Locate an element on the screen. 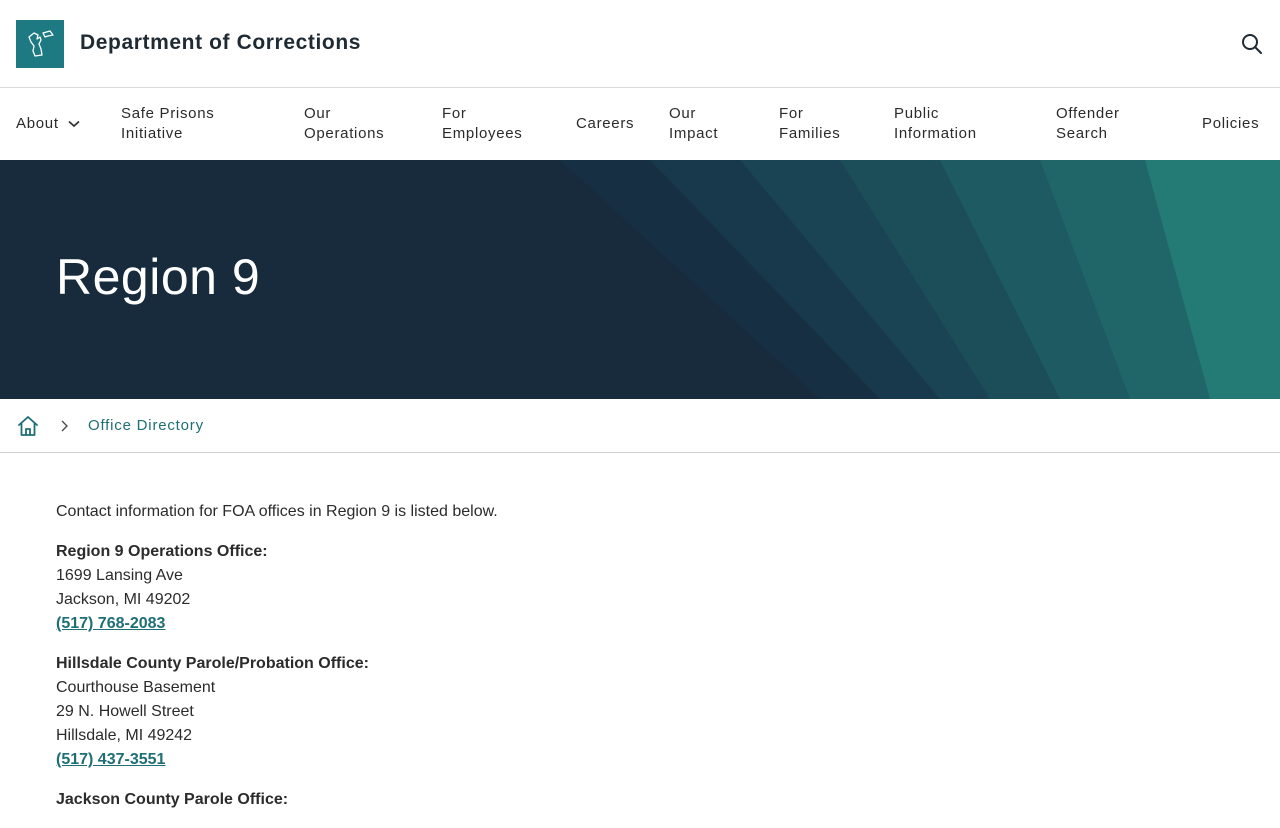  office-entry: Jackson County Parole Office: is located at coordinates (556, 800).